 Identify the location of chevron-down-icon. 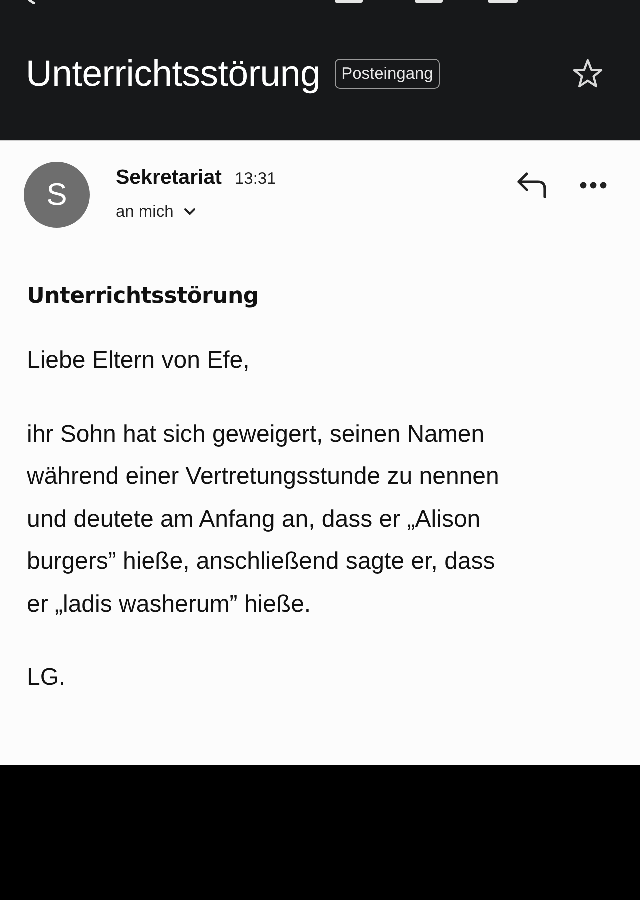
(190, 212).